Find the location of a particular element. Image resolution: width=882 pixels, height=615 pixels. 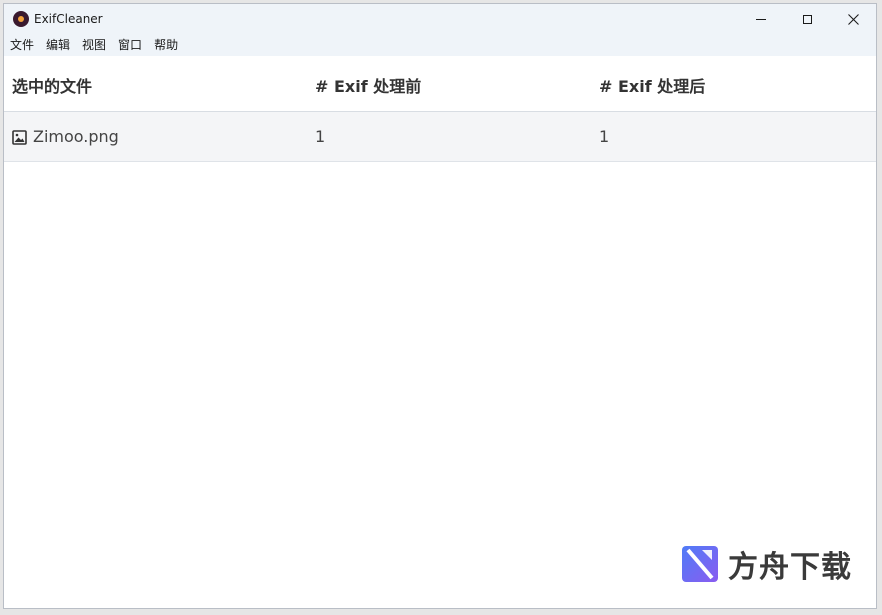

maximize-icon is located at coordinates (807, 19).